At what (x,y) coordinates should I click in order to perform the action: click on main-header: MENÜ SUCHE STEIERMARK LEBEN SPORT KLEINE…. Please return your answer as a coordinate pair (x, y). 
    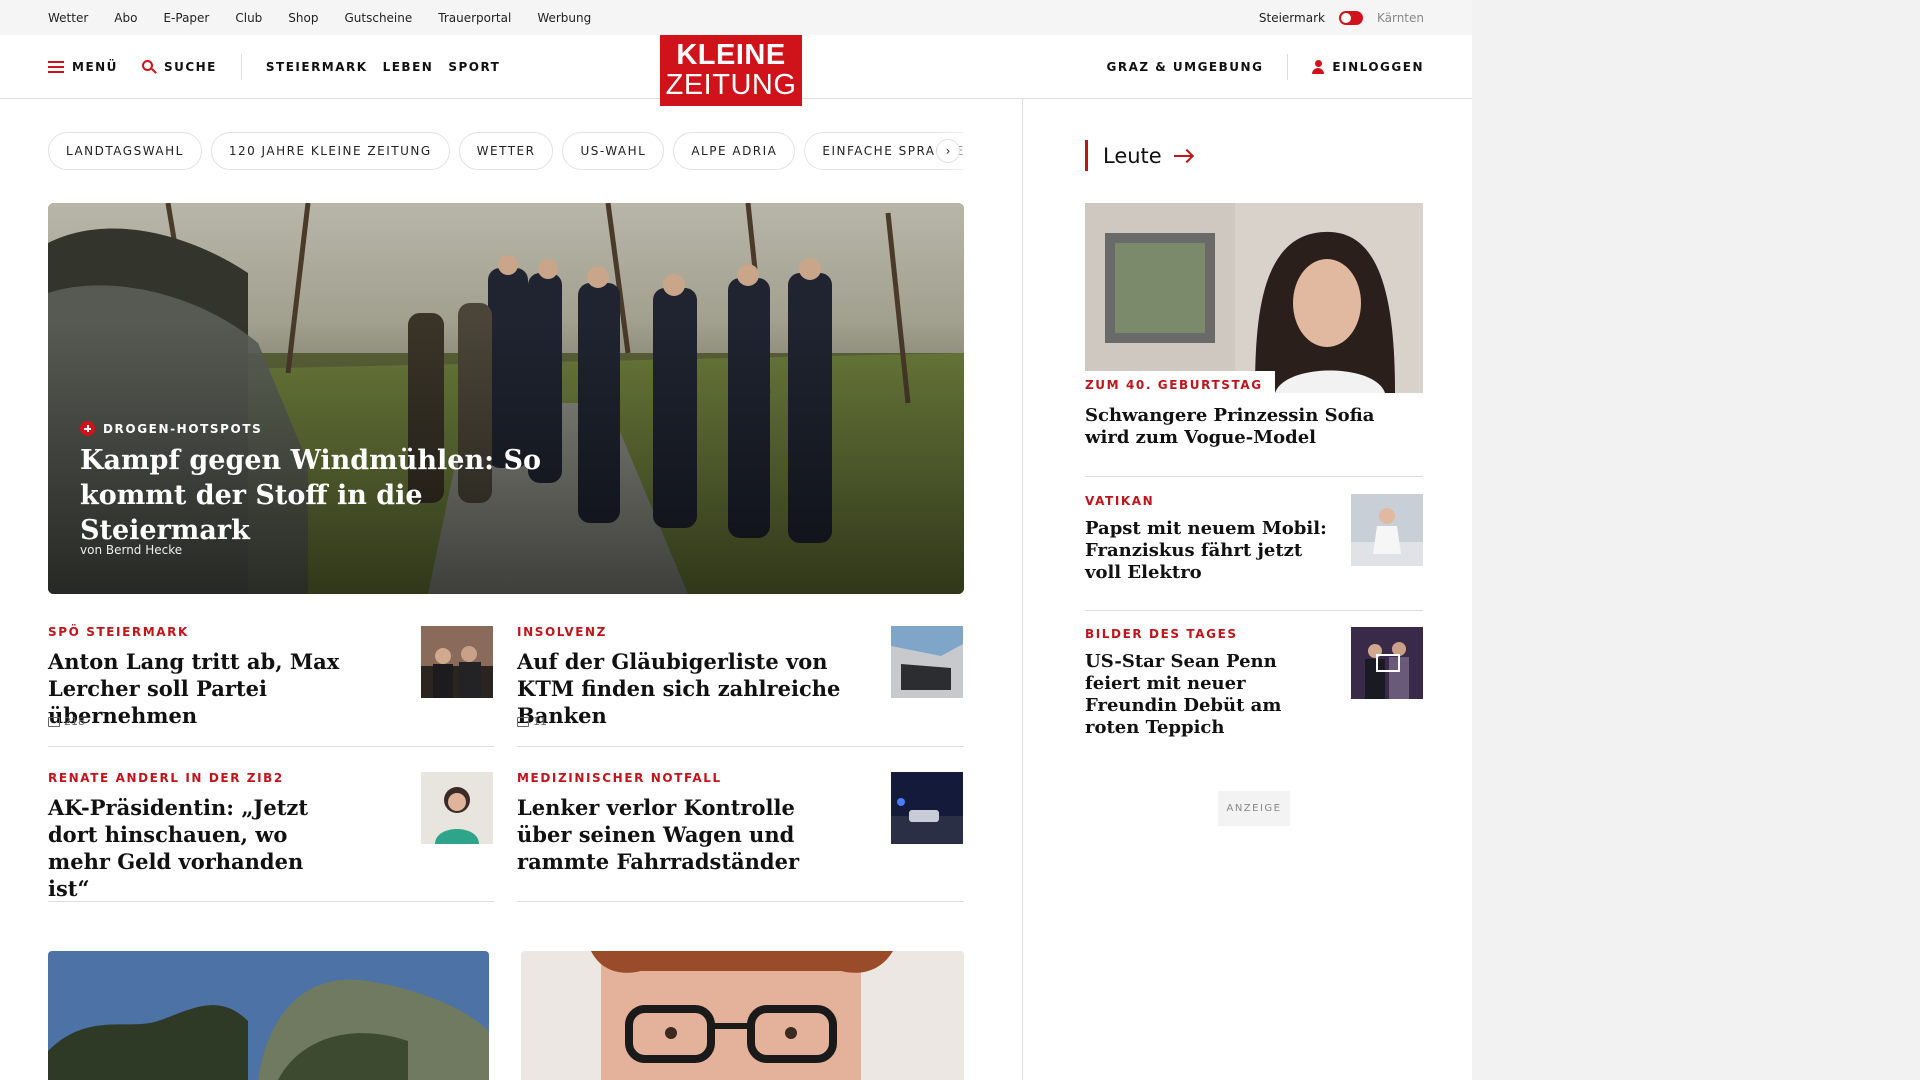
    Looking at the image, I should click on (736, 70).